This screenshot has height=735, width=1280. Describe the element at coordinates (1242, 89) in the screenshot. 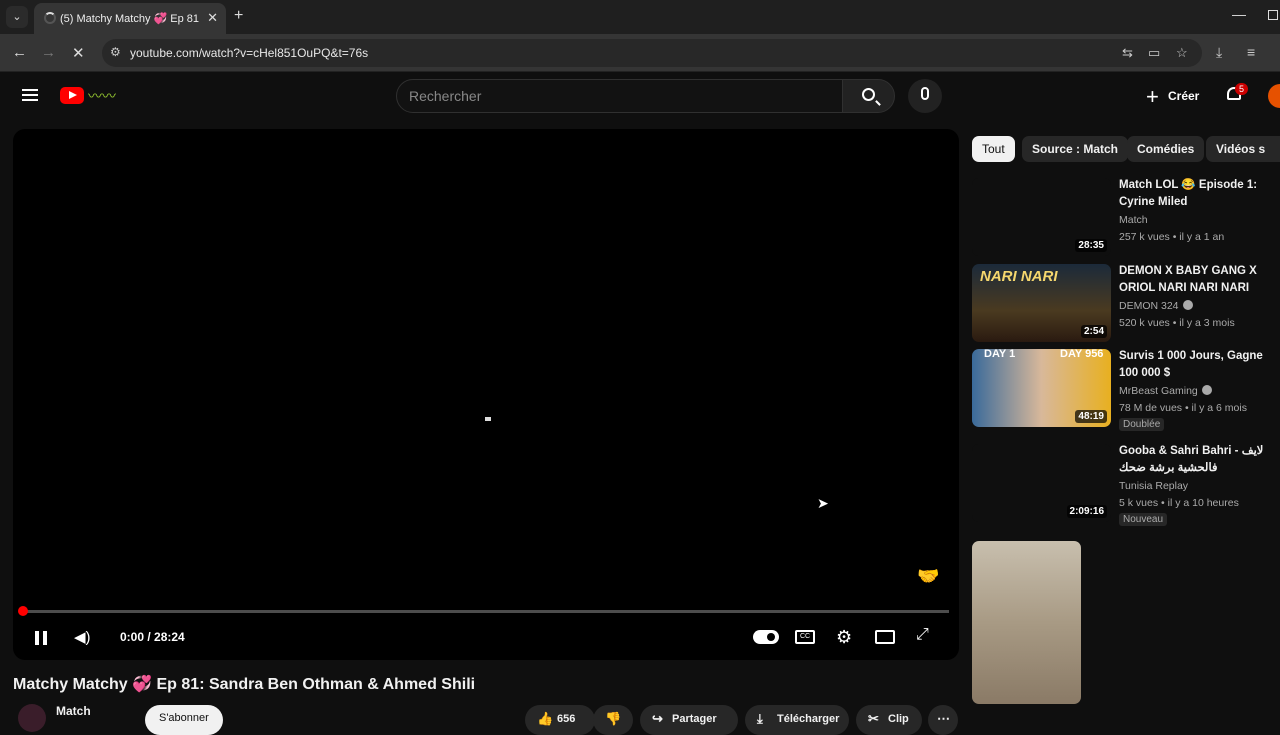

I see `notification-count-badge: 5` at that location.